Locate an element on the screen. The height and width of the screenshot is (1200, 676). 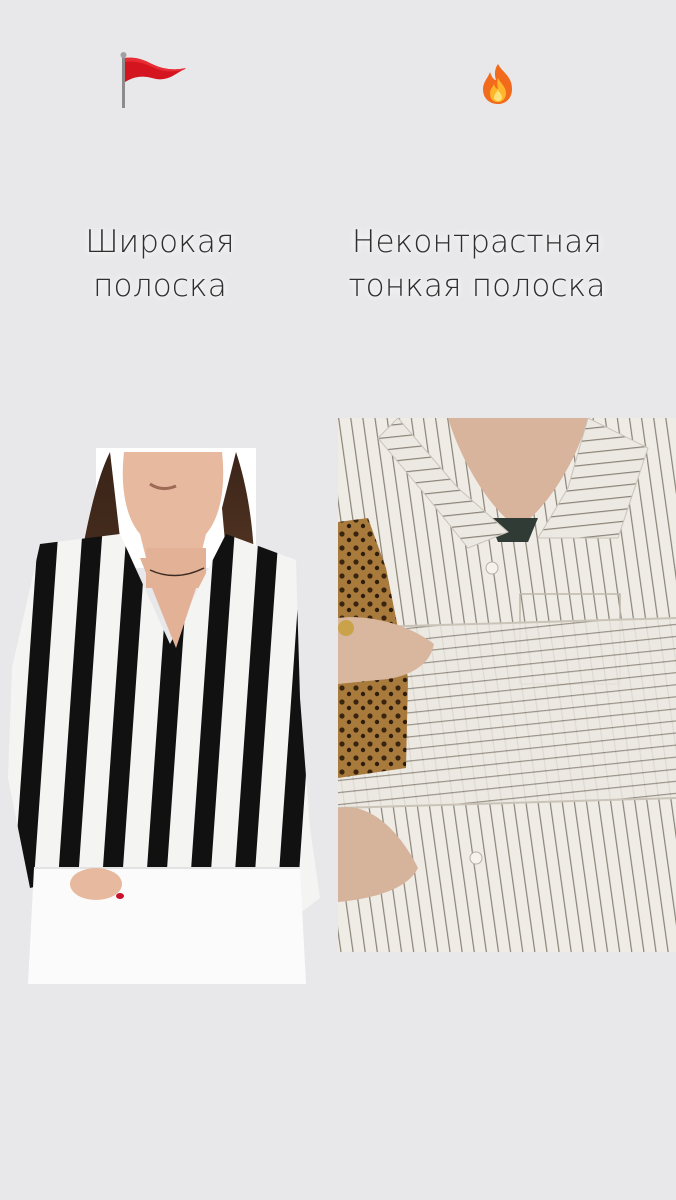
fire-icon is located at coordinates (497, 84).